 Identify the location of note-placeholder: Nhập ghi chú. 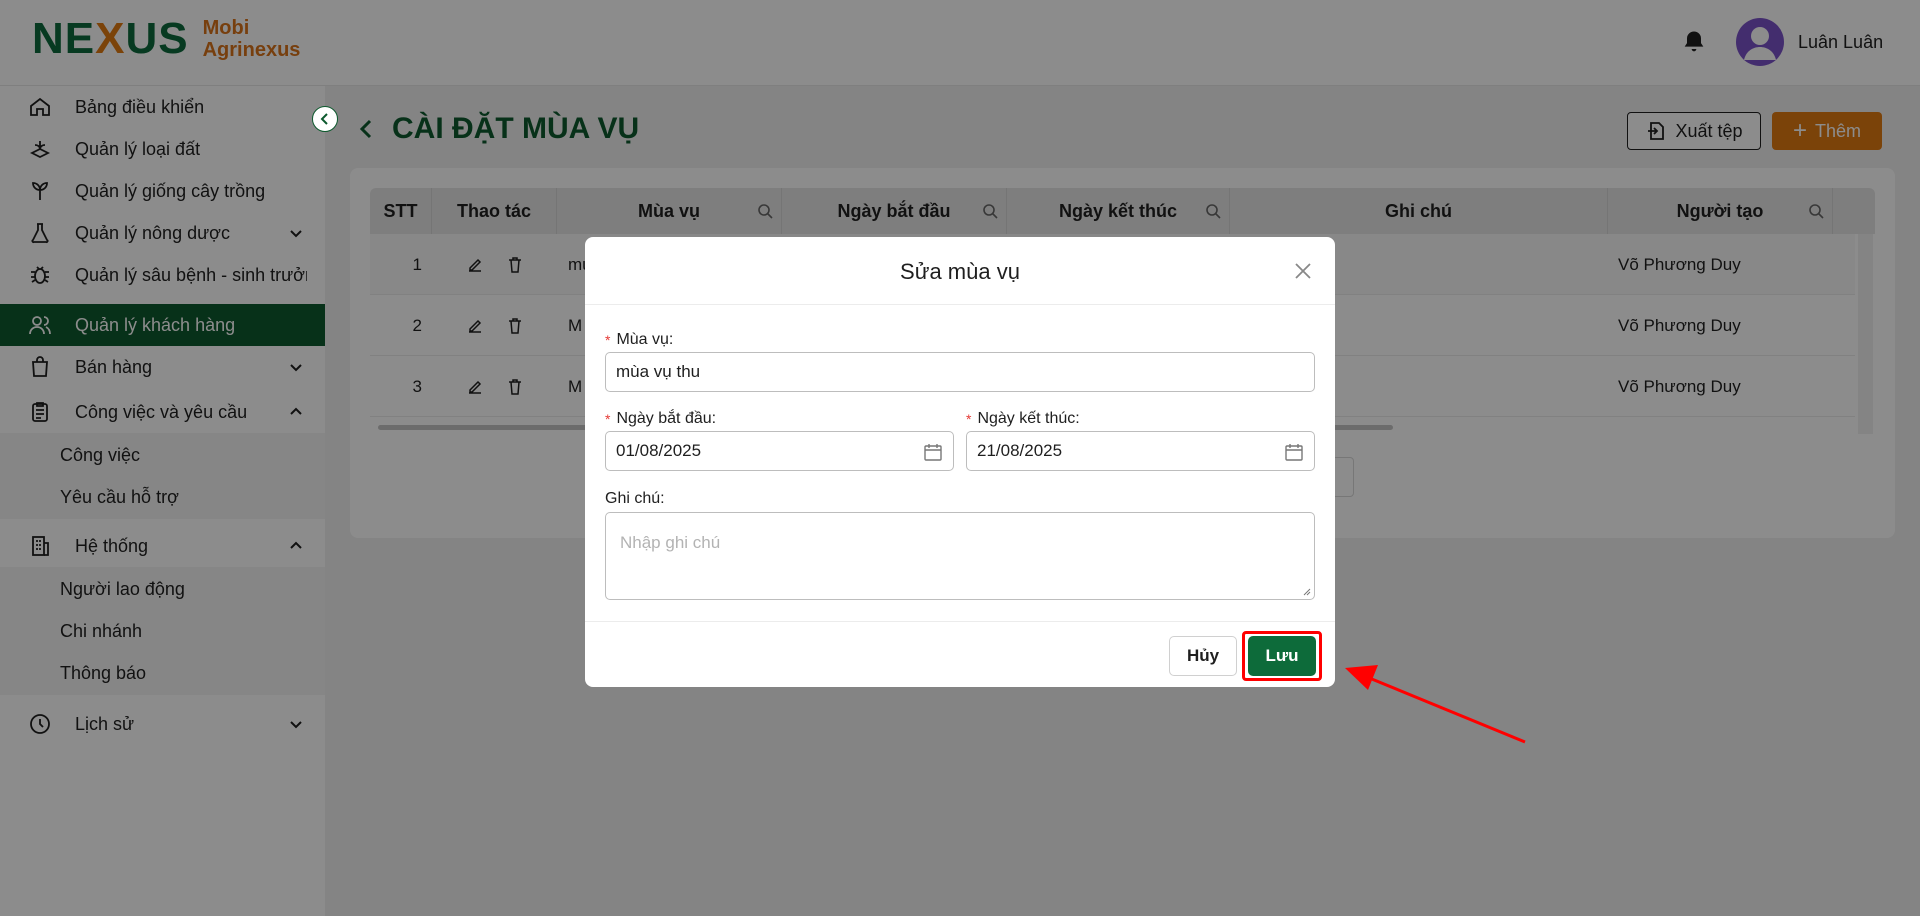
(670, 542).